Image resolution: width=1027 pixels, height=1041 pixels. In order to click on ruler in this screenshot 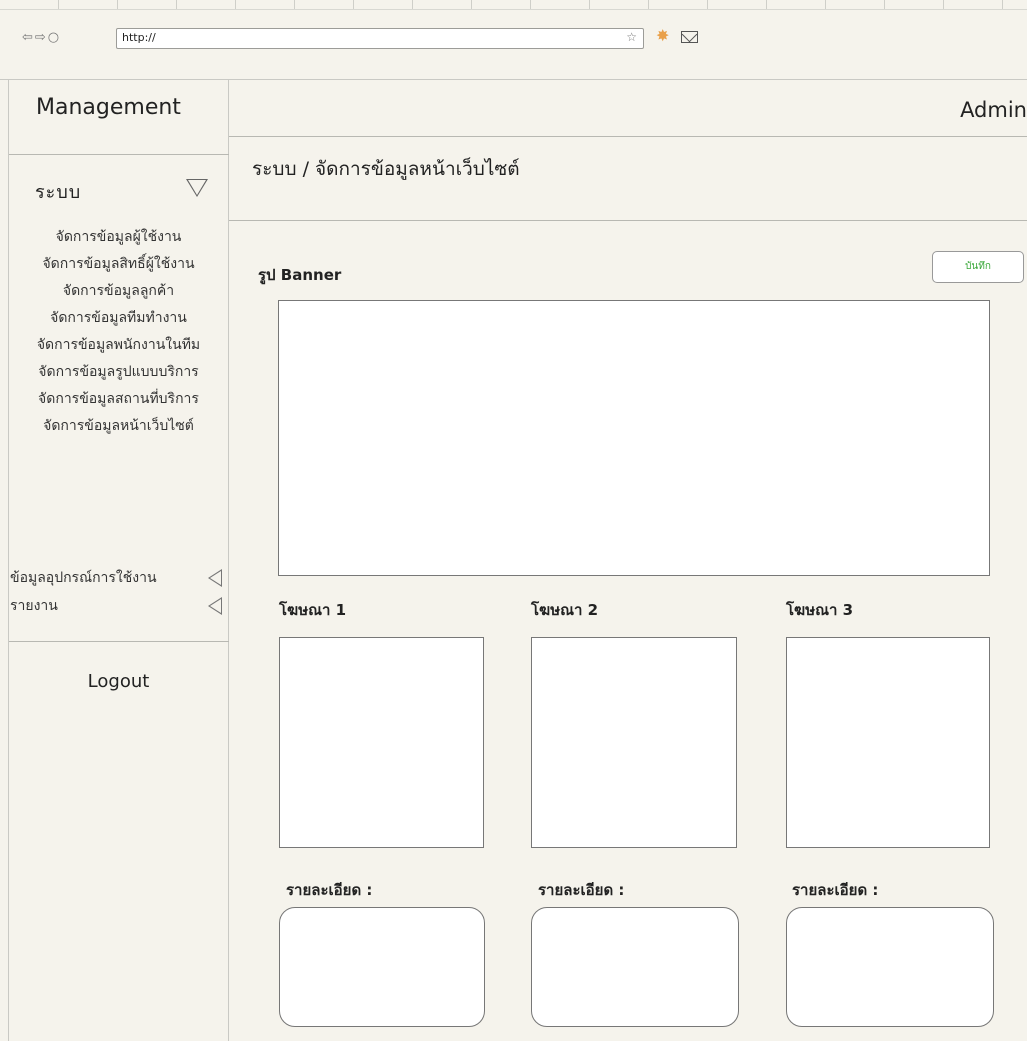, I will do `click(513, 5)`.